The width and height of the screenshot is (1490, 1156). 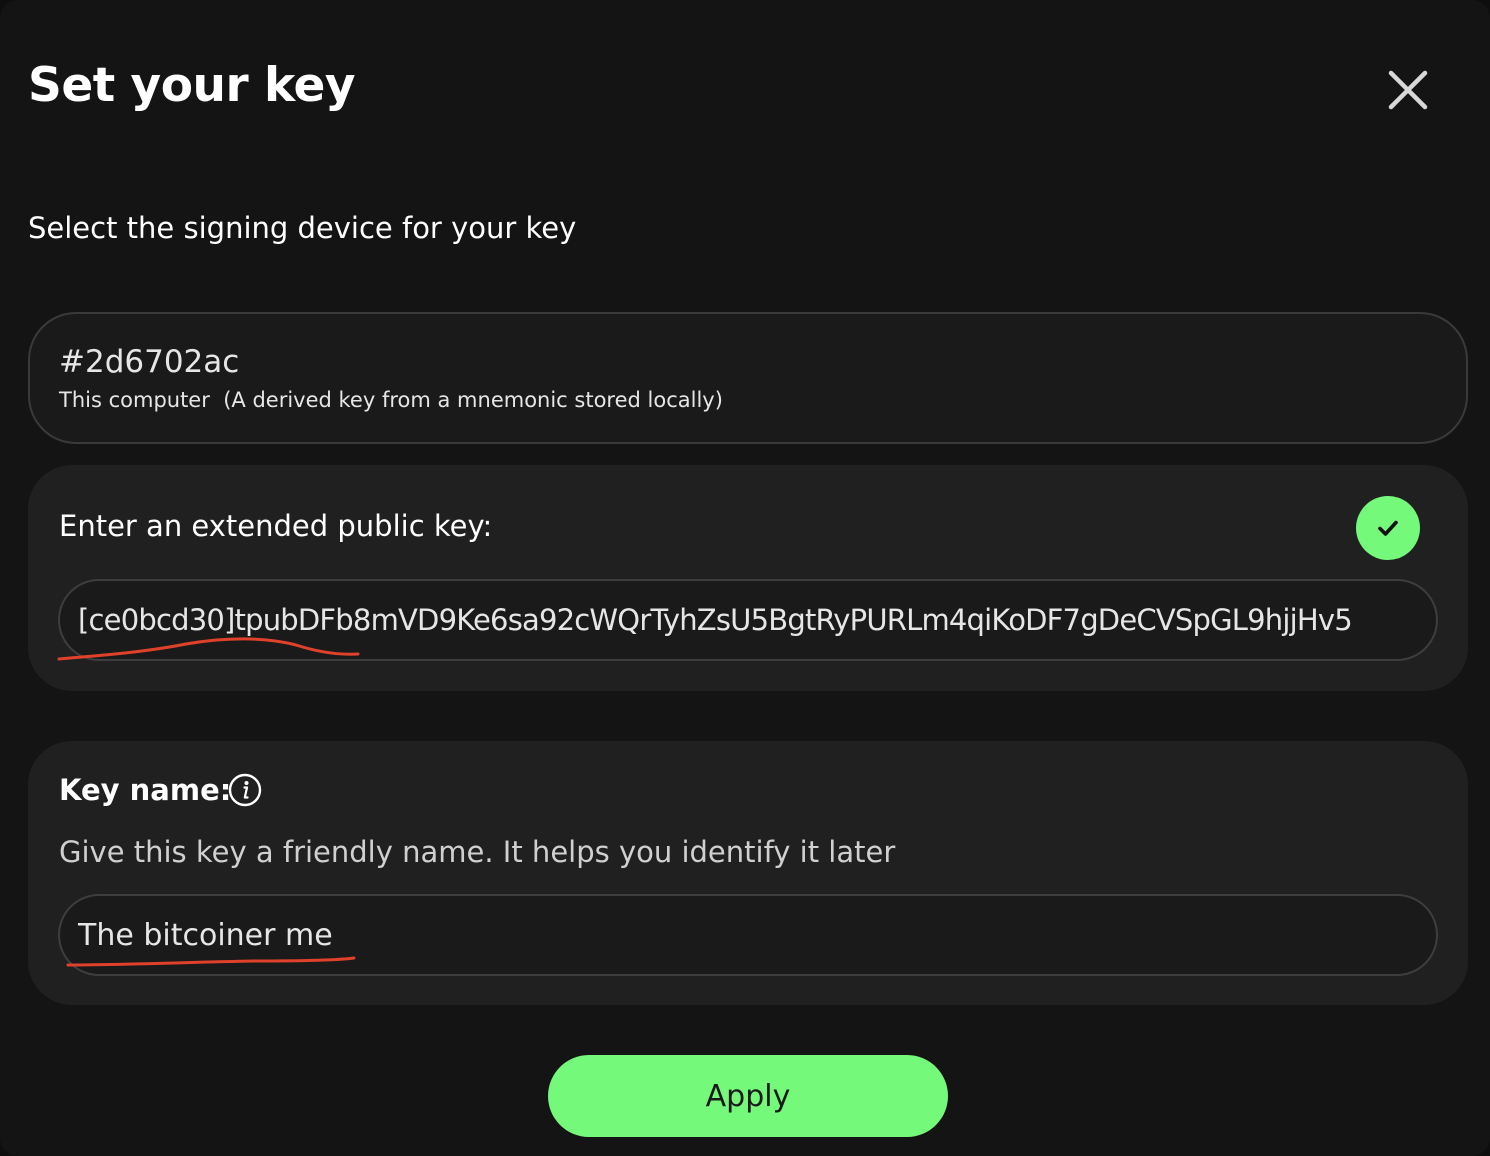 I want to click on close-icon, so click(x=1408, y=90).